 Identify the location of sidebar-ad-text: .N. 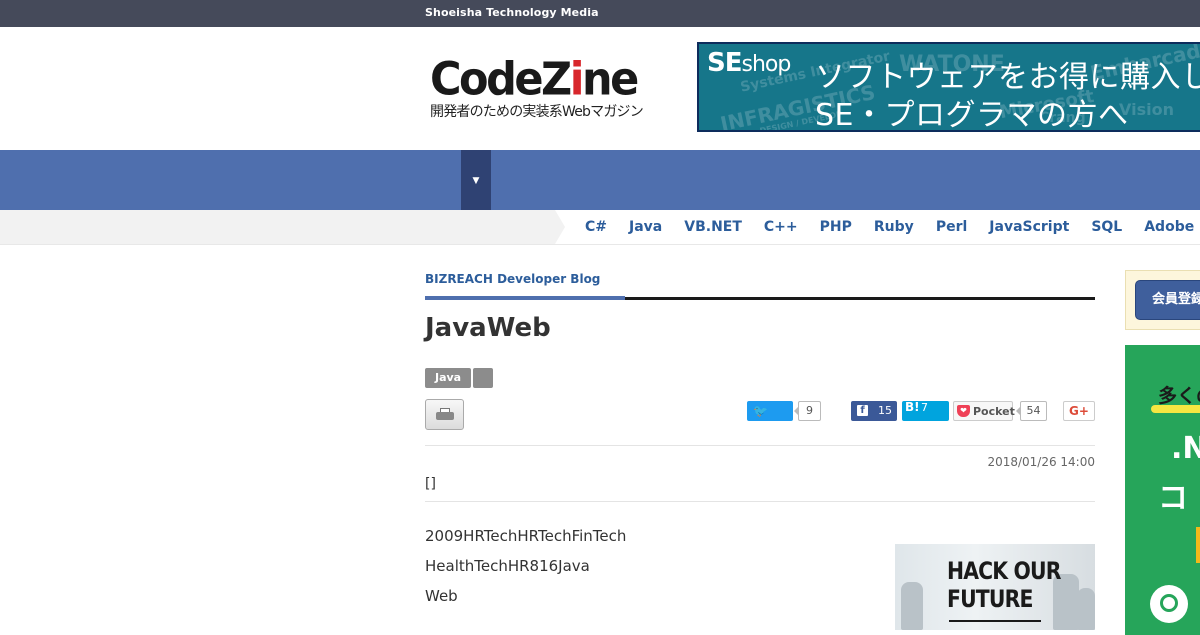
(1185, 448).